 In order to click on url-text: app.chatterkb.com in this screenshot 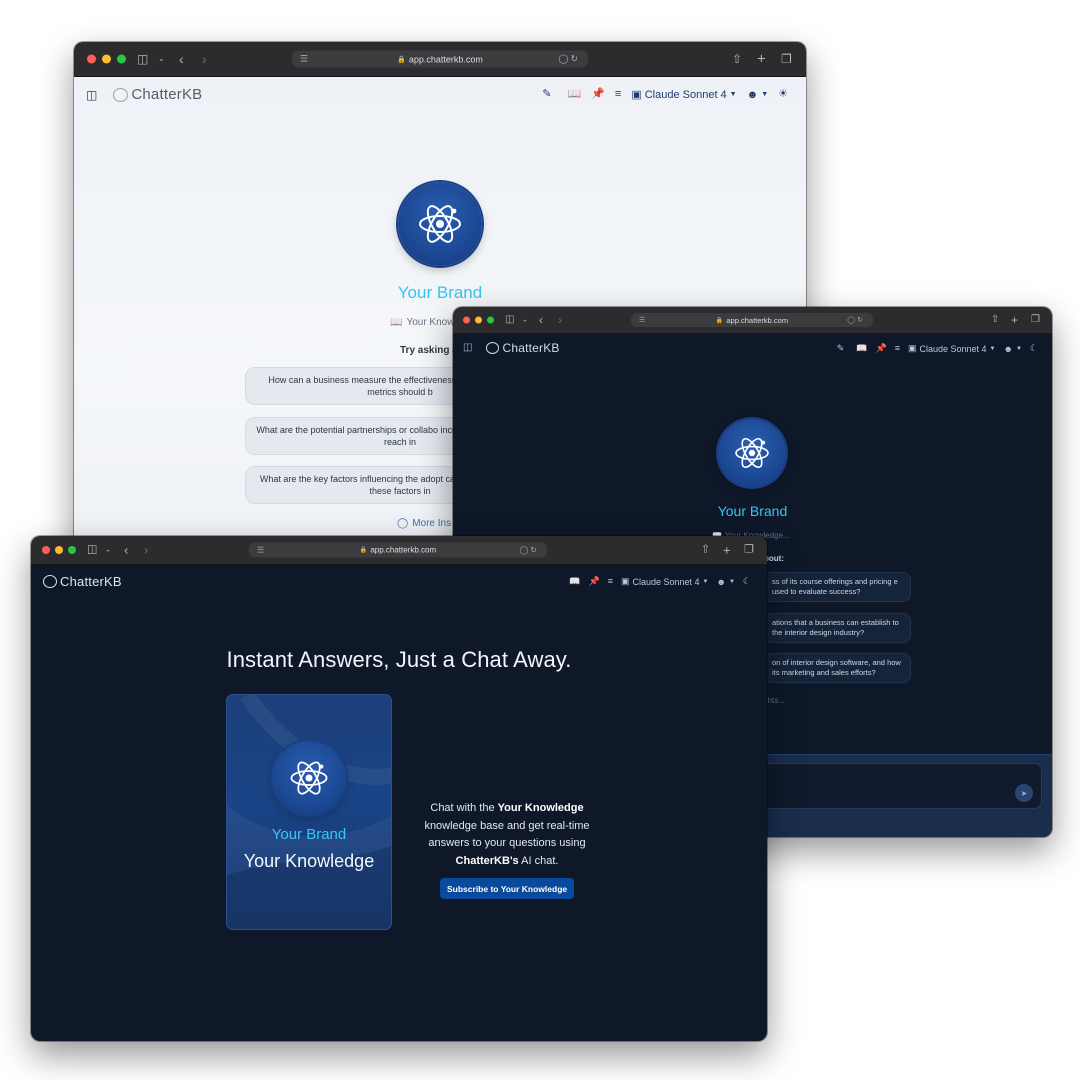, I will do `click(403, 550)`.